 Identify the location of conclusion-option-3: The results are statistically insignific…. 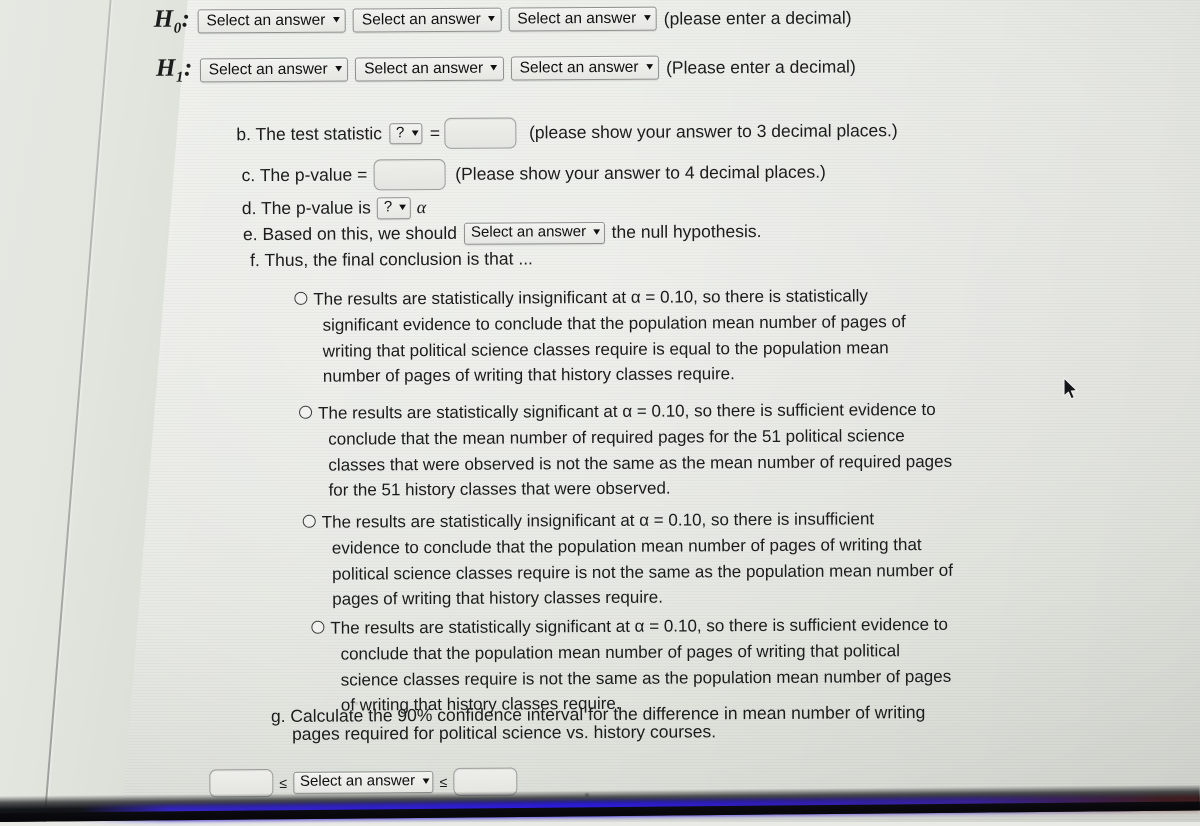
(648, 559).